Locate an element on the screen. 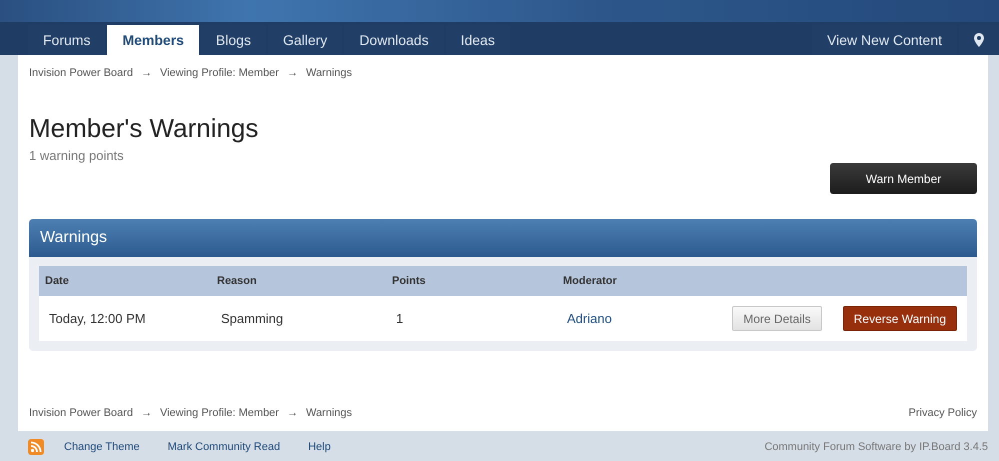  map-pin-icon is located at coordinates (979, 40).